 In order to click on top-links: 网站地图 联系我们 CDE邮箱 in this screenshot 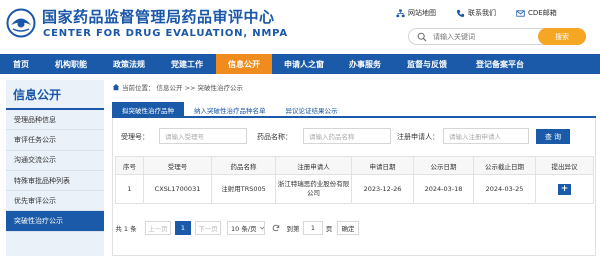, I will do `click(476, 13)`.